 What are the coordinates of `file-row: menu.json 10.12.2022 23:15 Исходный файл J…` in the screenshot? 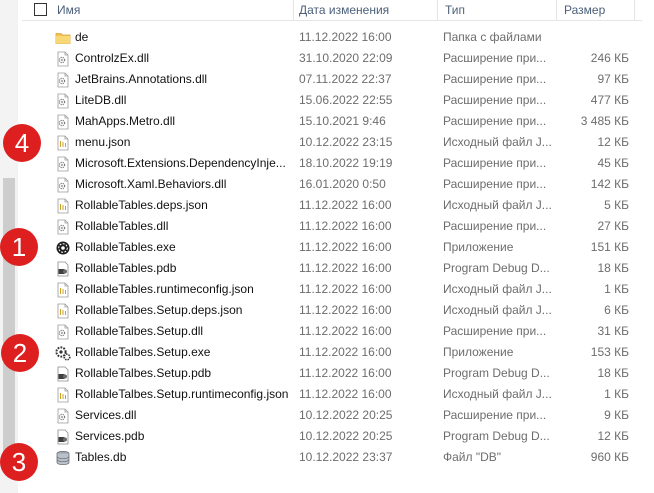 It's located at (332, 142).